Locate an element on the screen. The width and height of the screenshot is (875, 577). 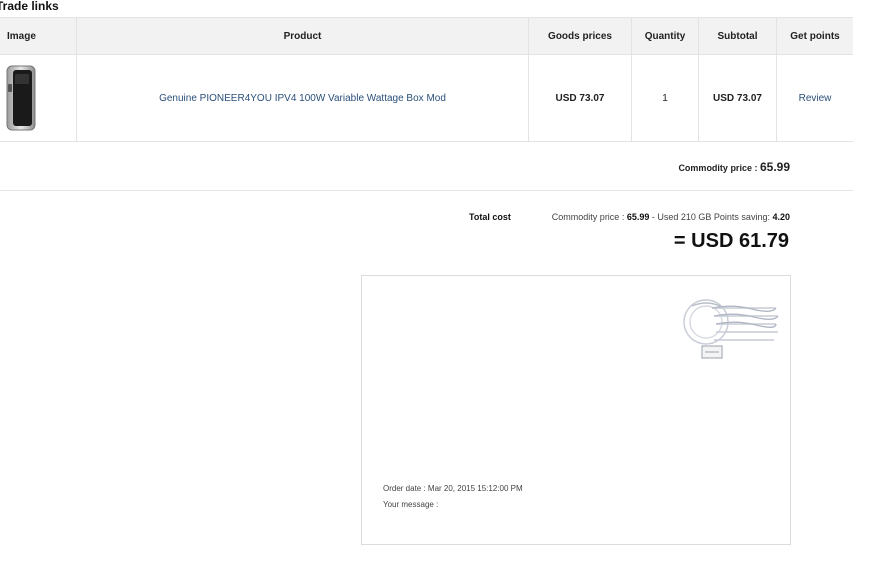
get-points-cell: Review is located at coordinates (814, 98).